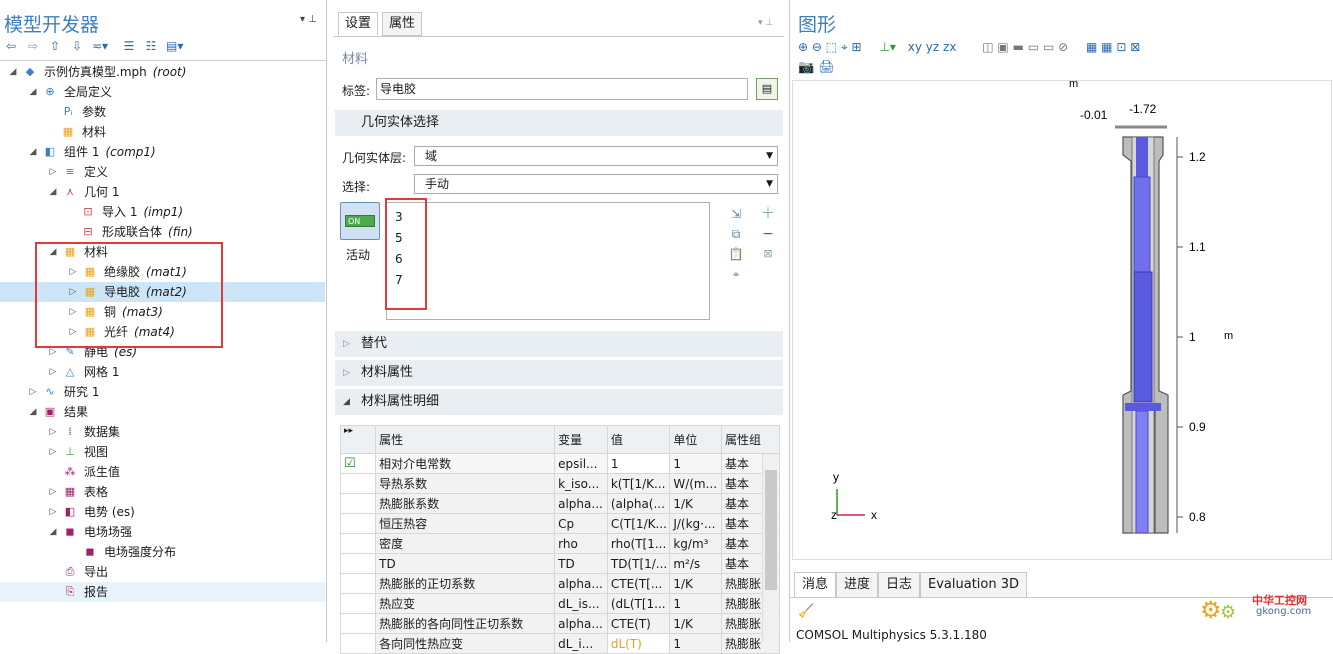 Image resolution: width=1333 pixels, height=654 pixels. Describe the element at coordinates (803, 47) in the screenshot. I see `zoom-in-icon: ⊕` at that location.